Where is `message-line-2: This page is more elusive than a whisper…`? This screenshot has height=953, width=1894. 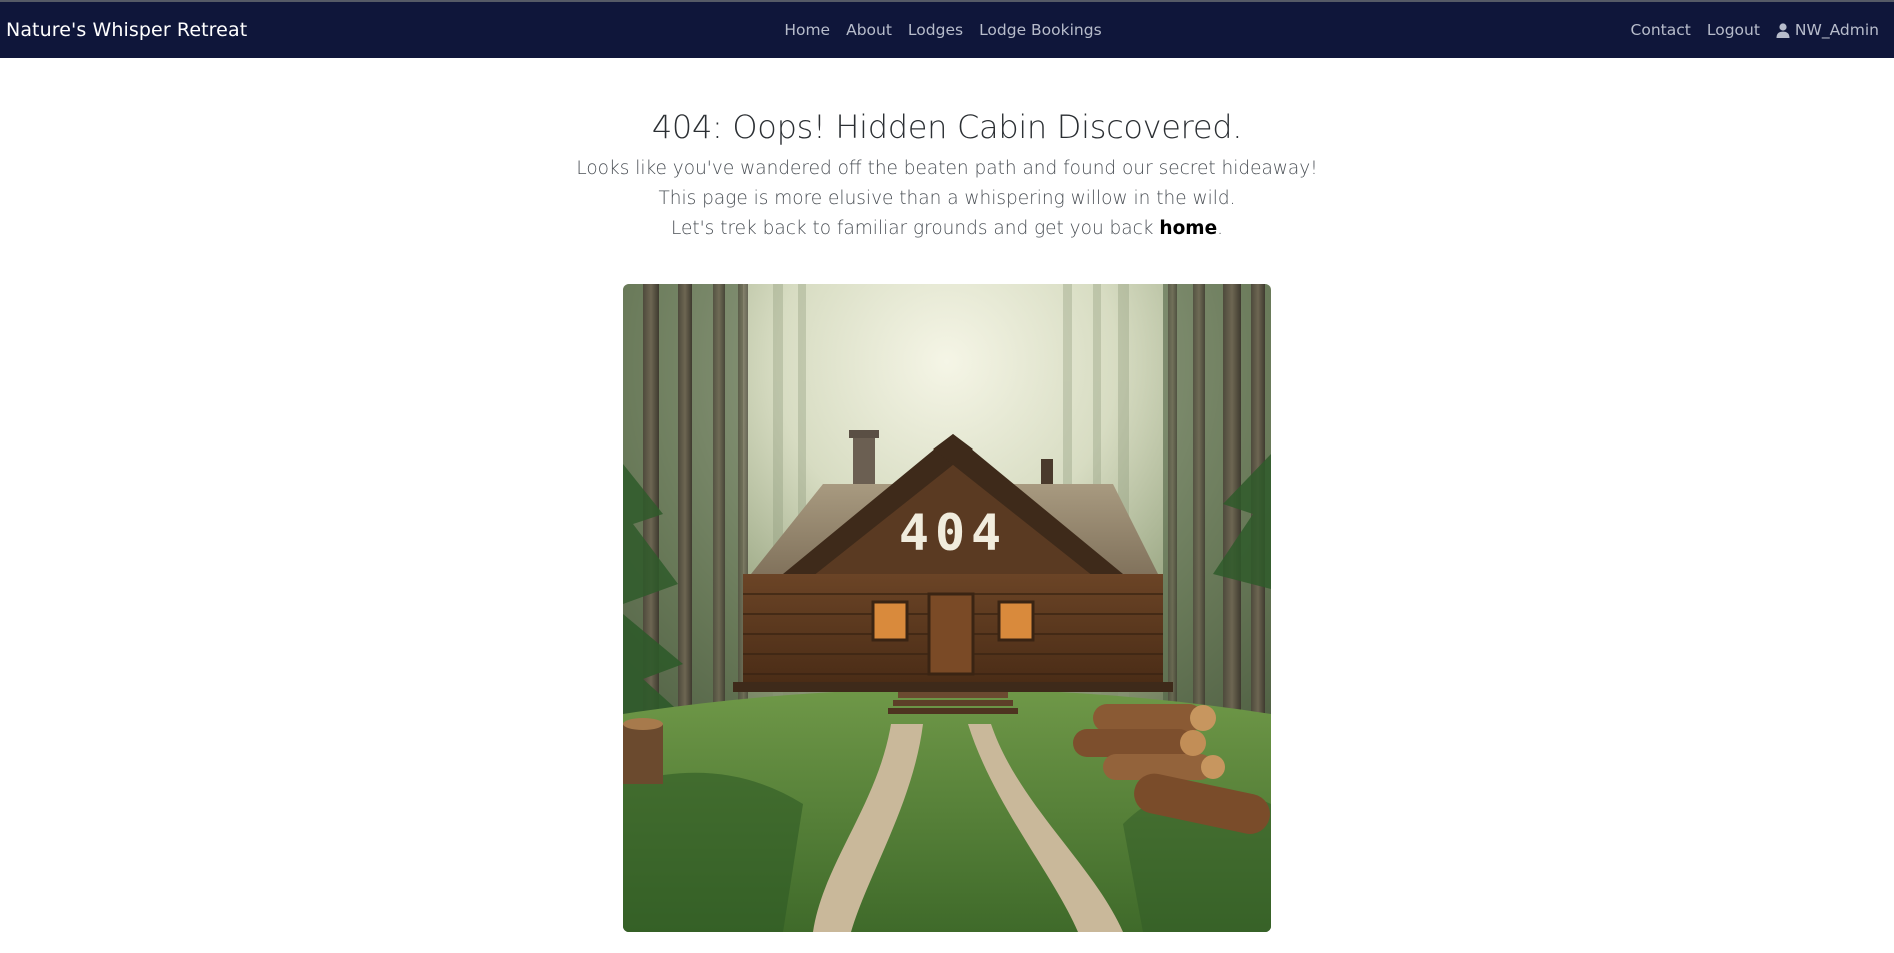 message-line-2: This page is more elusive than a whisper… is located at coordinates (947, 198).